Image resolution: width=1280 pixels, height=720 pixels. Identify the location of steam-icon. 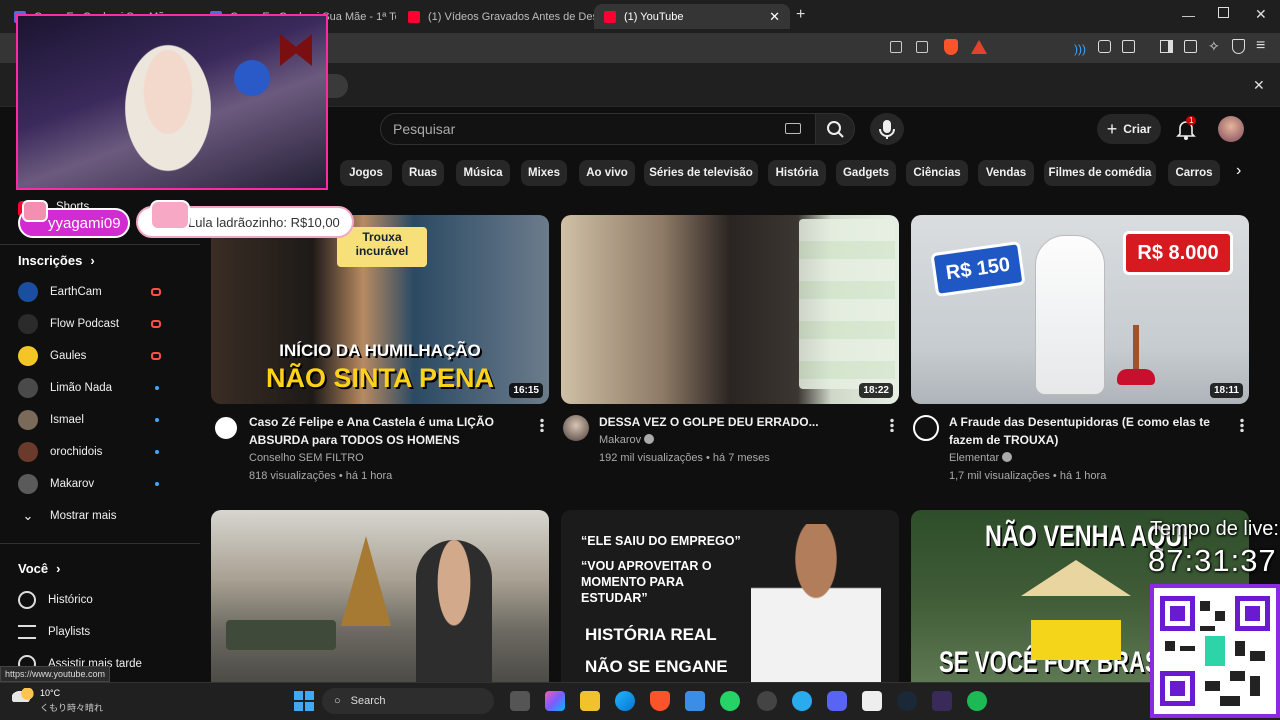
(907, 701).